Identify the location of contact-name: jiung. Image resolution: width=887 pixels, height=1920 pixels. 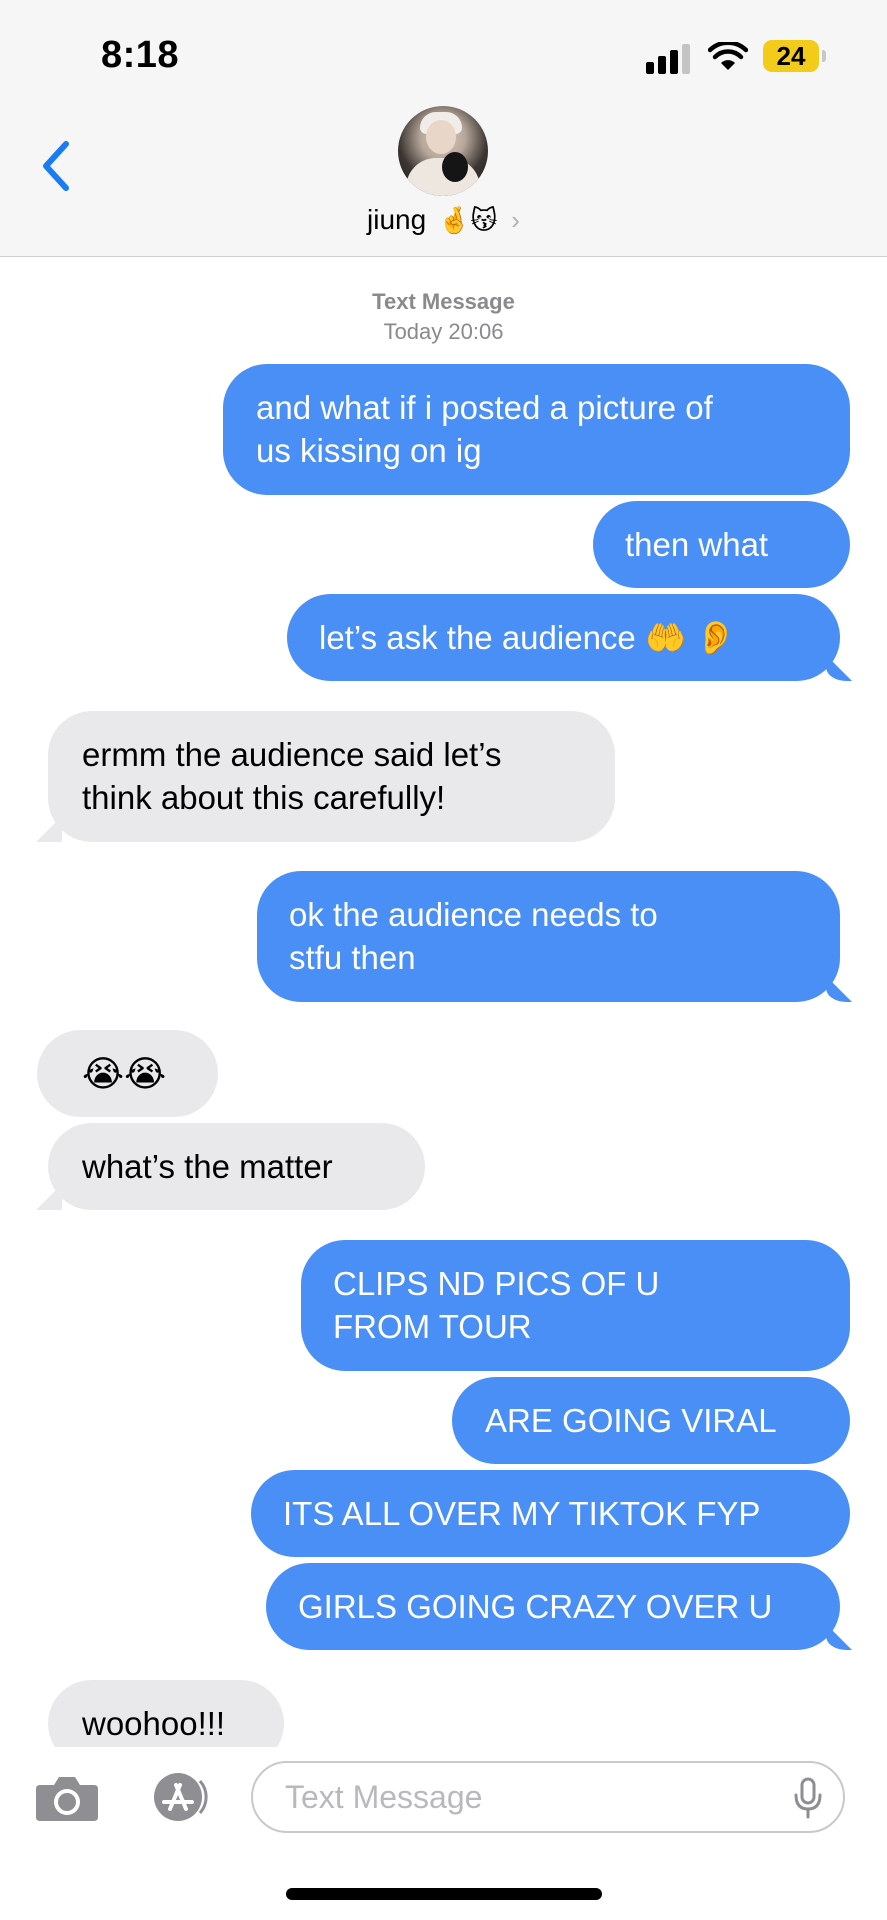
(397, 219).